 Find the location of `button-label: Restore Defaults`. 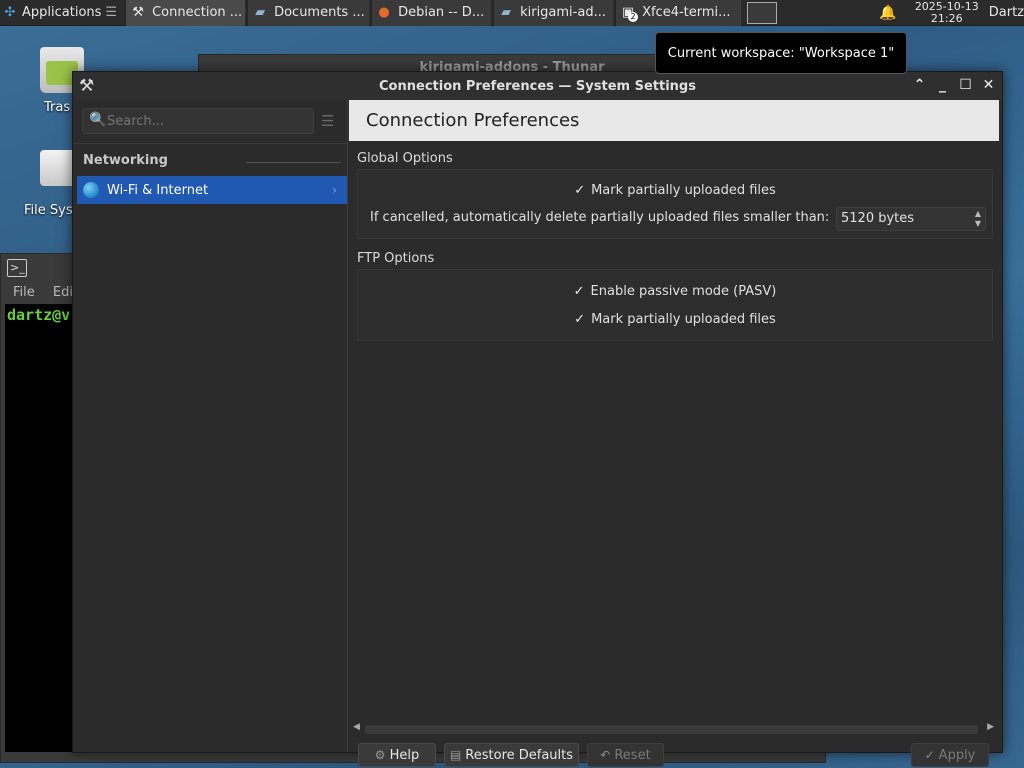

button-label: Restore Defaults is located at coordinates (519, 755).